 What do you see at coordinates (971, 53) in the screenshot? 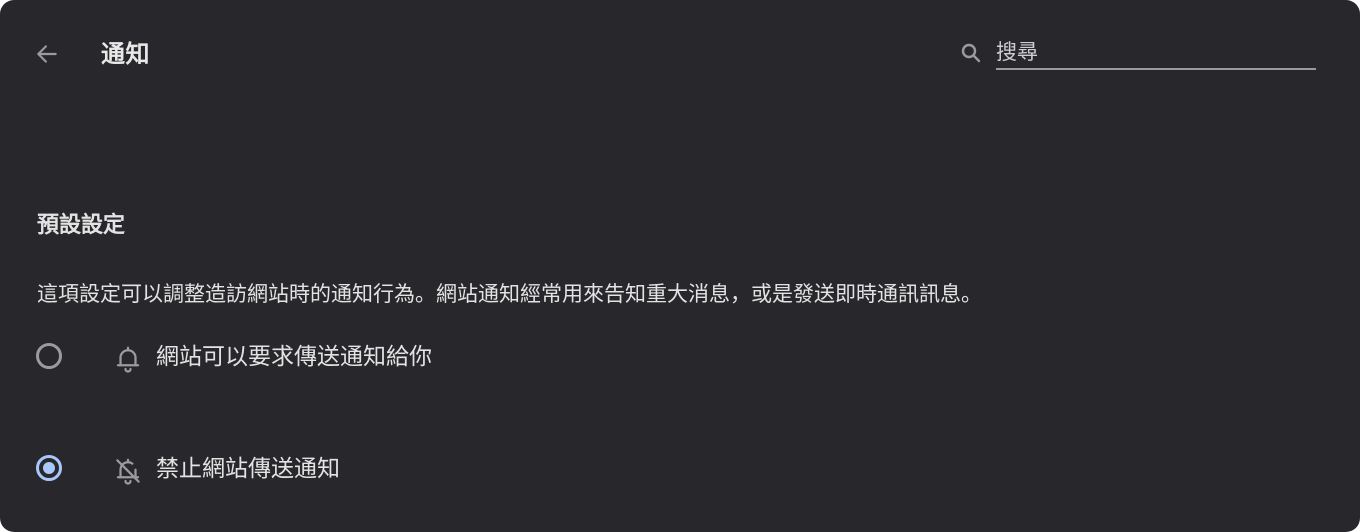
I see `search-icon` at bounding box center [971, 53].